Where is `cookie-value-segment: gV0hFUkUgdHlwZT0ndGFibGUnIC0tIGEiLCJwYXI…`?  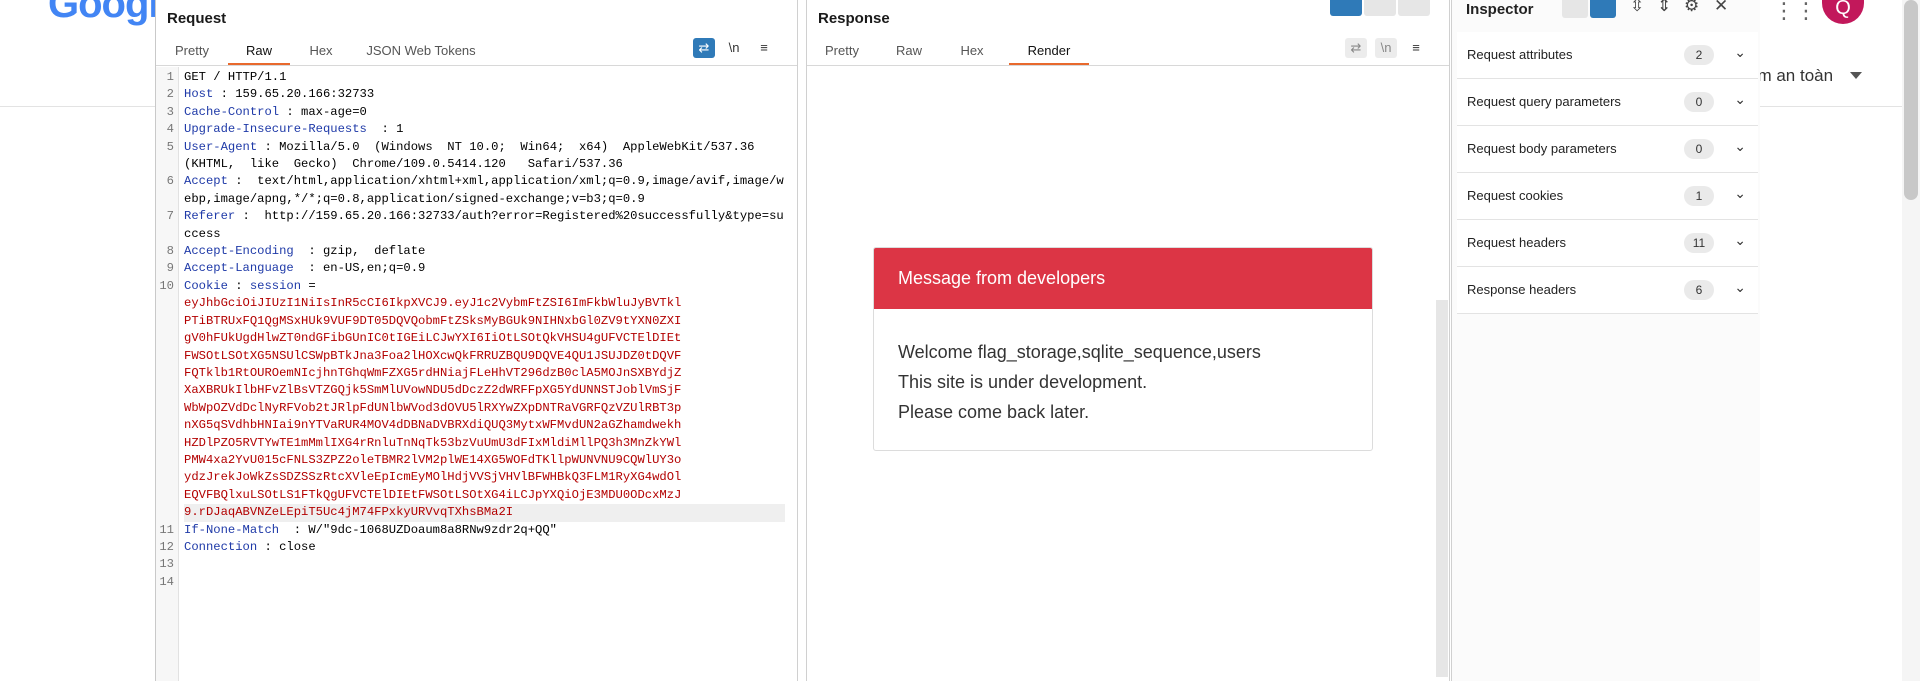
cookie-value-segment: gV0hFUkUgdHlwZT0ndGFibGUnIC0tIGEiLCJwYXI… is located at coordinates (433, 338).